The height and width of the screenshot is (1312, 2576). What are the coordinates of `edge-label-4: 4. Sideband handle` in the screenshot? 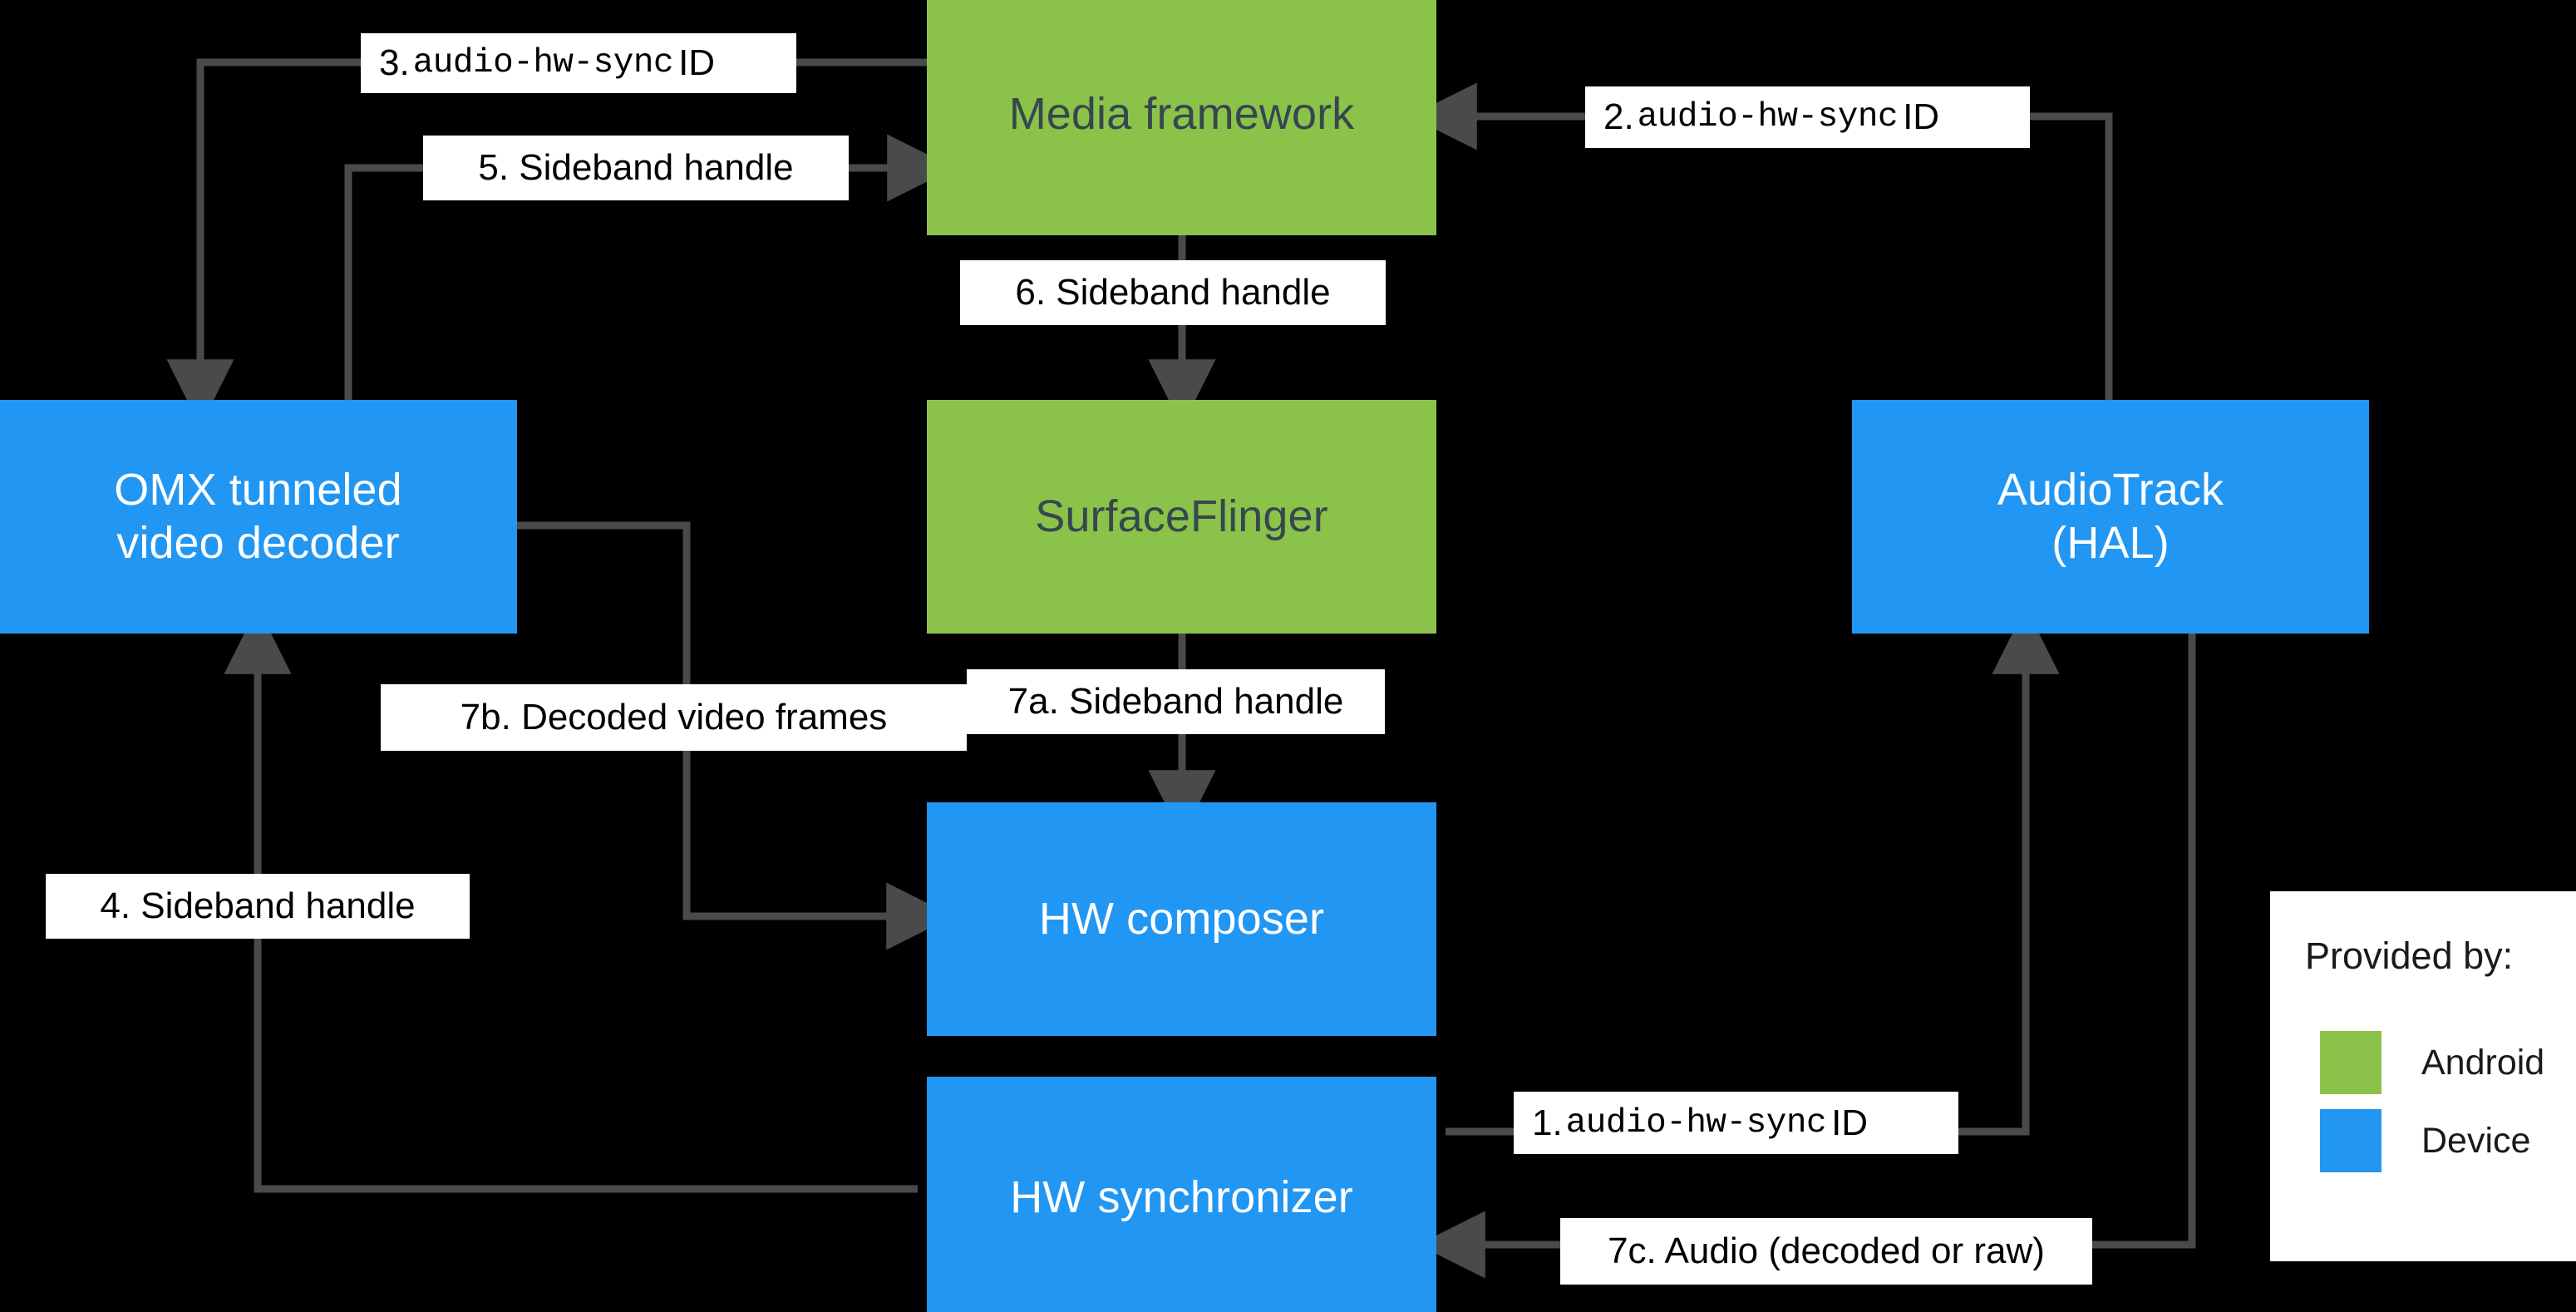 It's located at (258, 906).